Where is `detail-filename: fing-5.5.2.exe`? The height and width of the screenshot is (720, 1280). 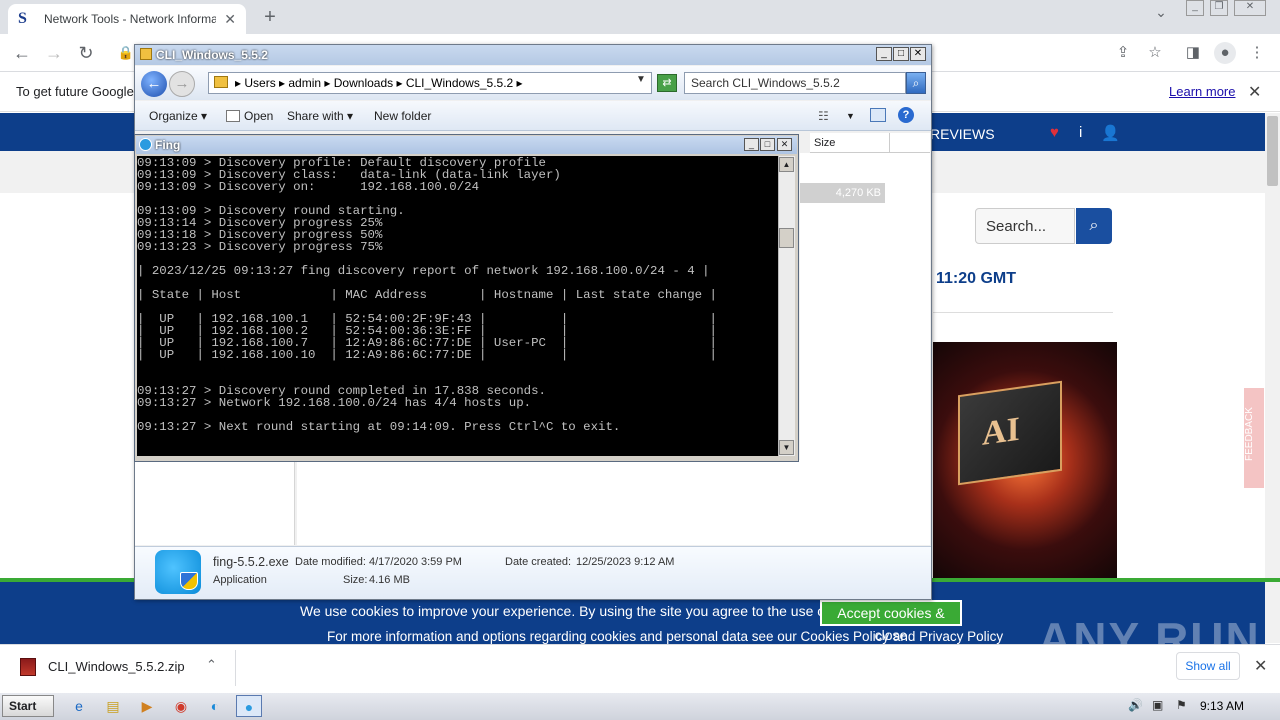 detail-filename: fing-5.5.2.exe is located at coordinates (251, 562).